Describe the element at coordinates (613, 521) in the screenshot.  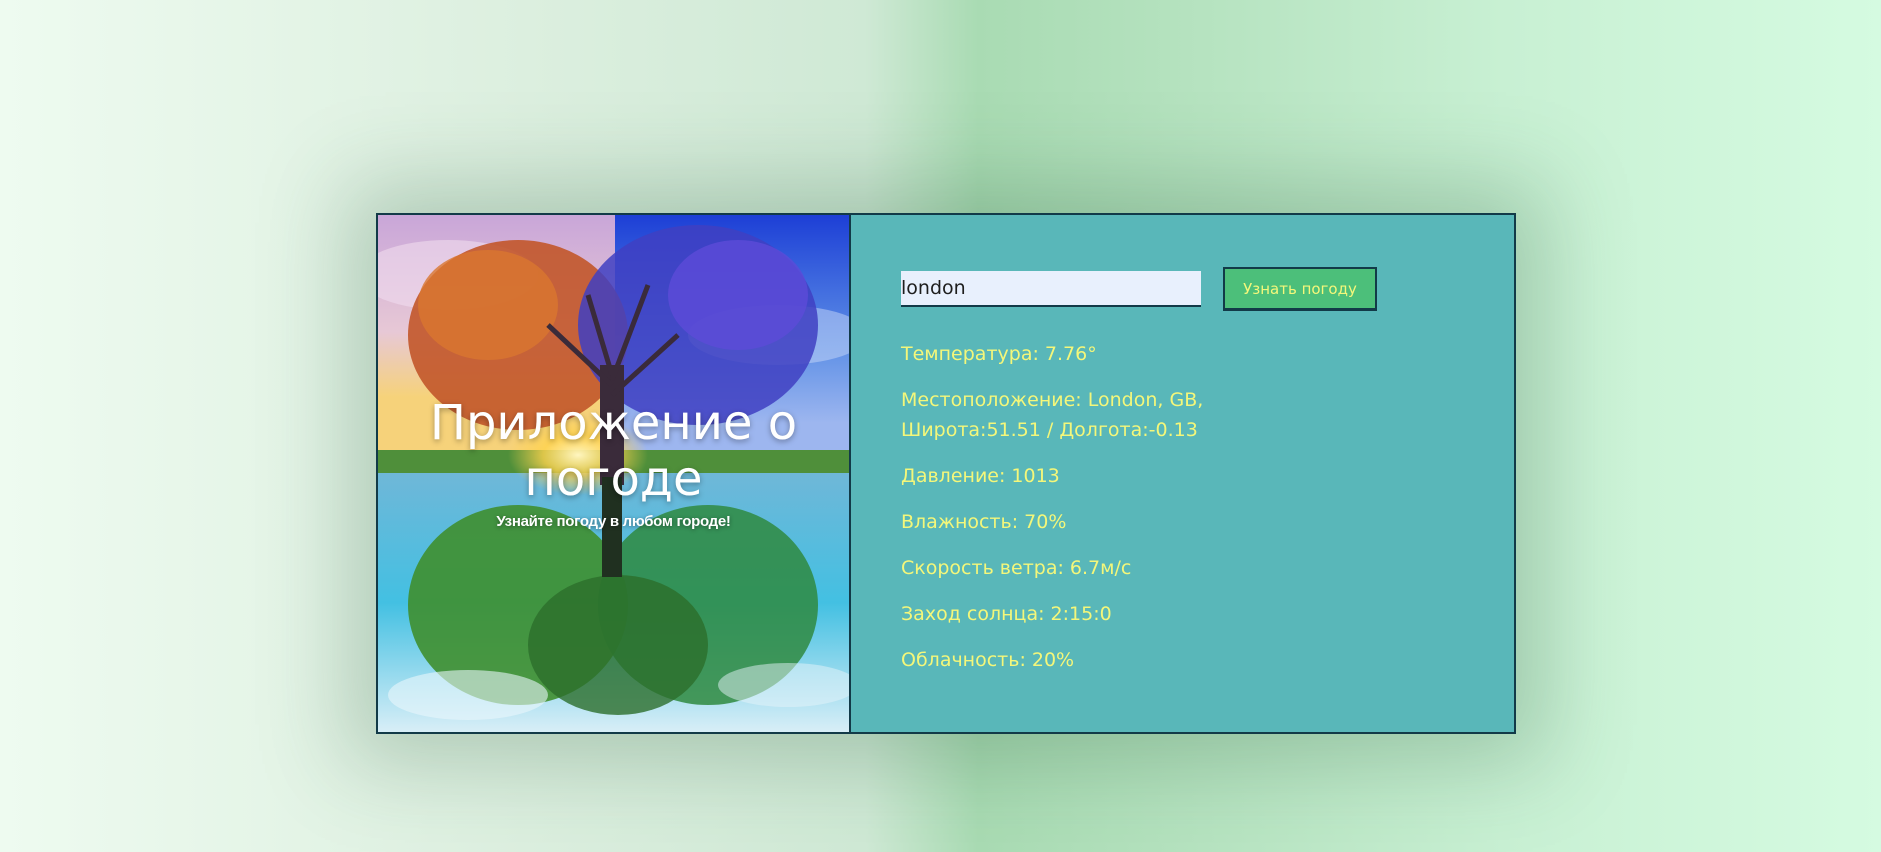
I see `app-subtitle: Узнайте погоду в любом городе!` at that location.